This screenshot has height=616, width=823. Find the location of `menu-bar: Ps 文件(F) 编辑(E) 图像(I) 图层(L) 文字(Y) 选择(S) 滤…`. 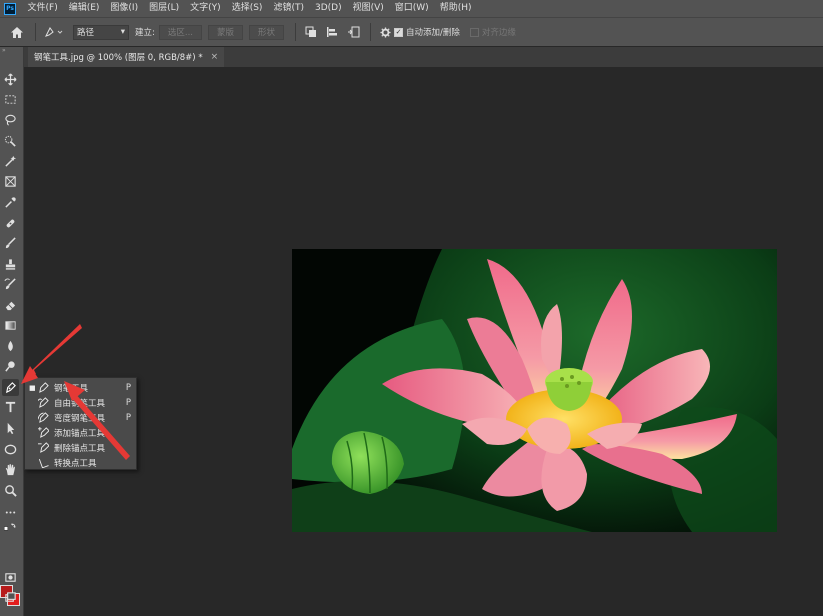

menu-bar: Ps 文件(F) 编辑(E) 图像(I) 图层(L) 文字(Y) 选择(S) 滤… is located at coordinates (411, 8).